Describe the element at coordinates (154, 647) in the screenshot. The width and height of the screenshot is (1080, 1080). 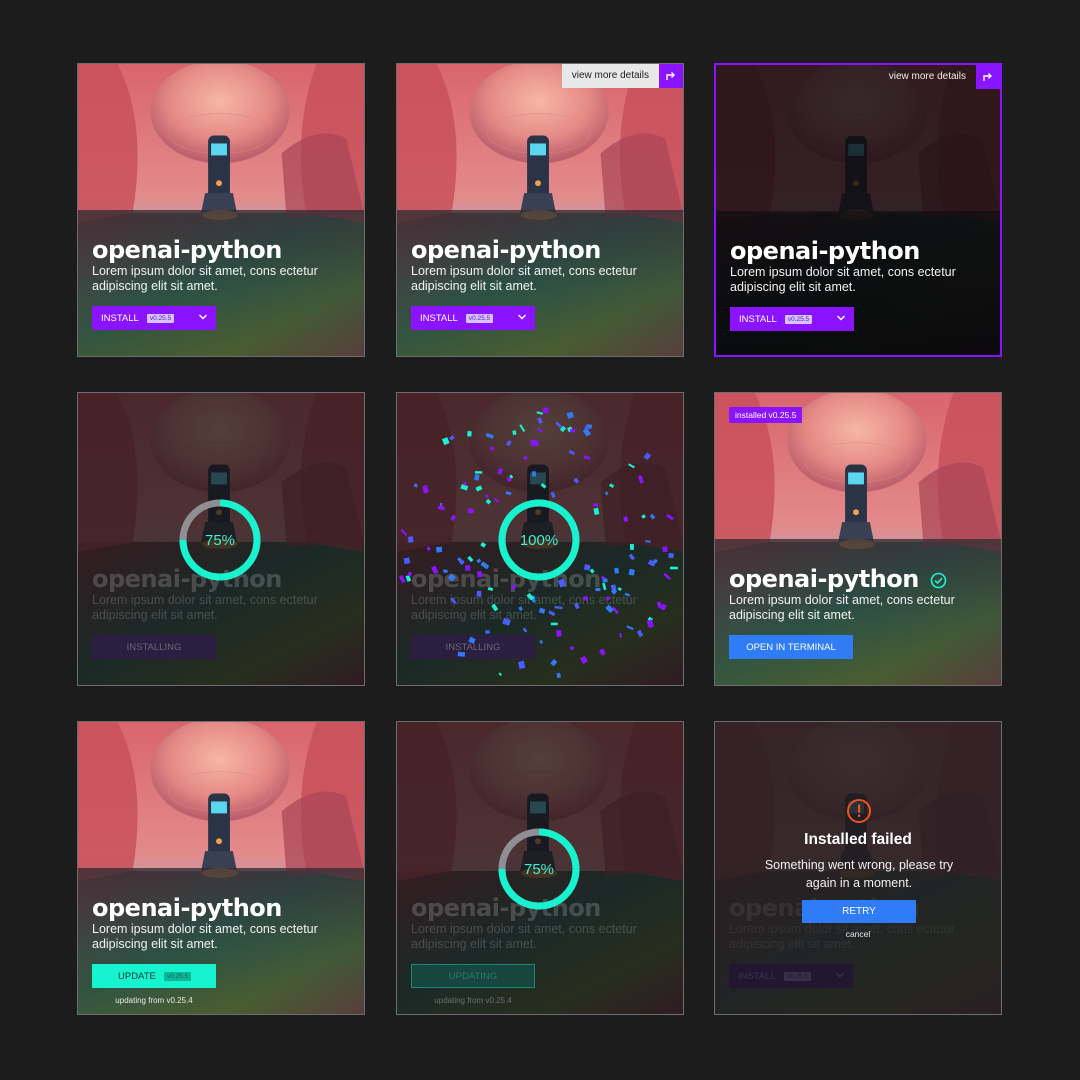
I see `installing-button-label: INSTALLING` at that location.